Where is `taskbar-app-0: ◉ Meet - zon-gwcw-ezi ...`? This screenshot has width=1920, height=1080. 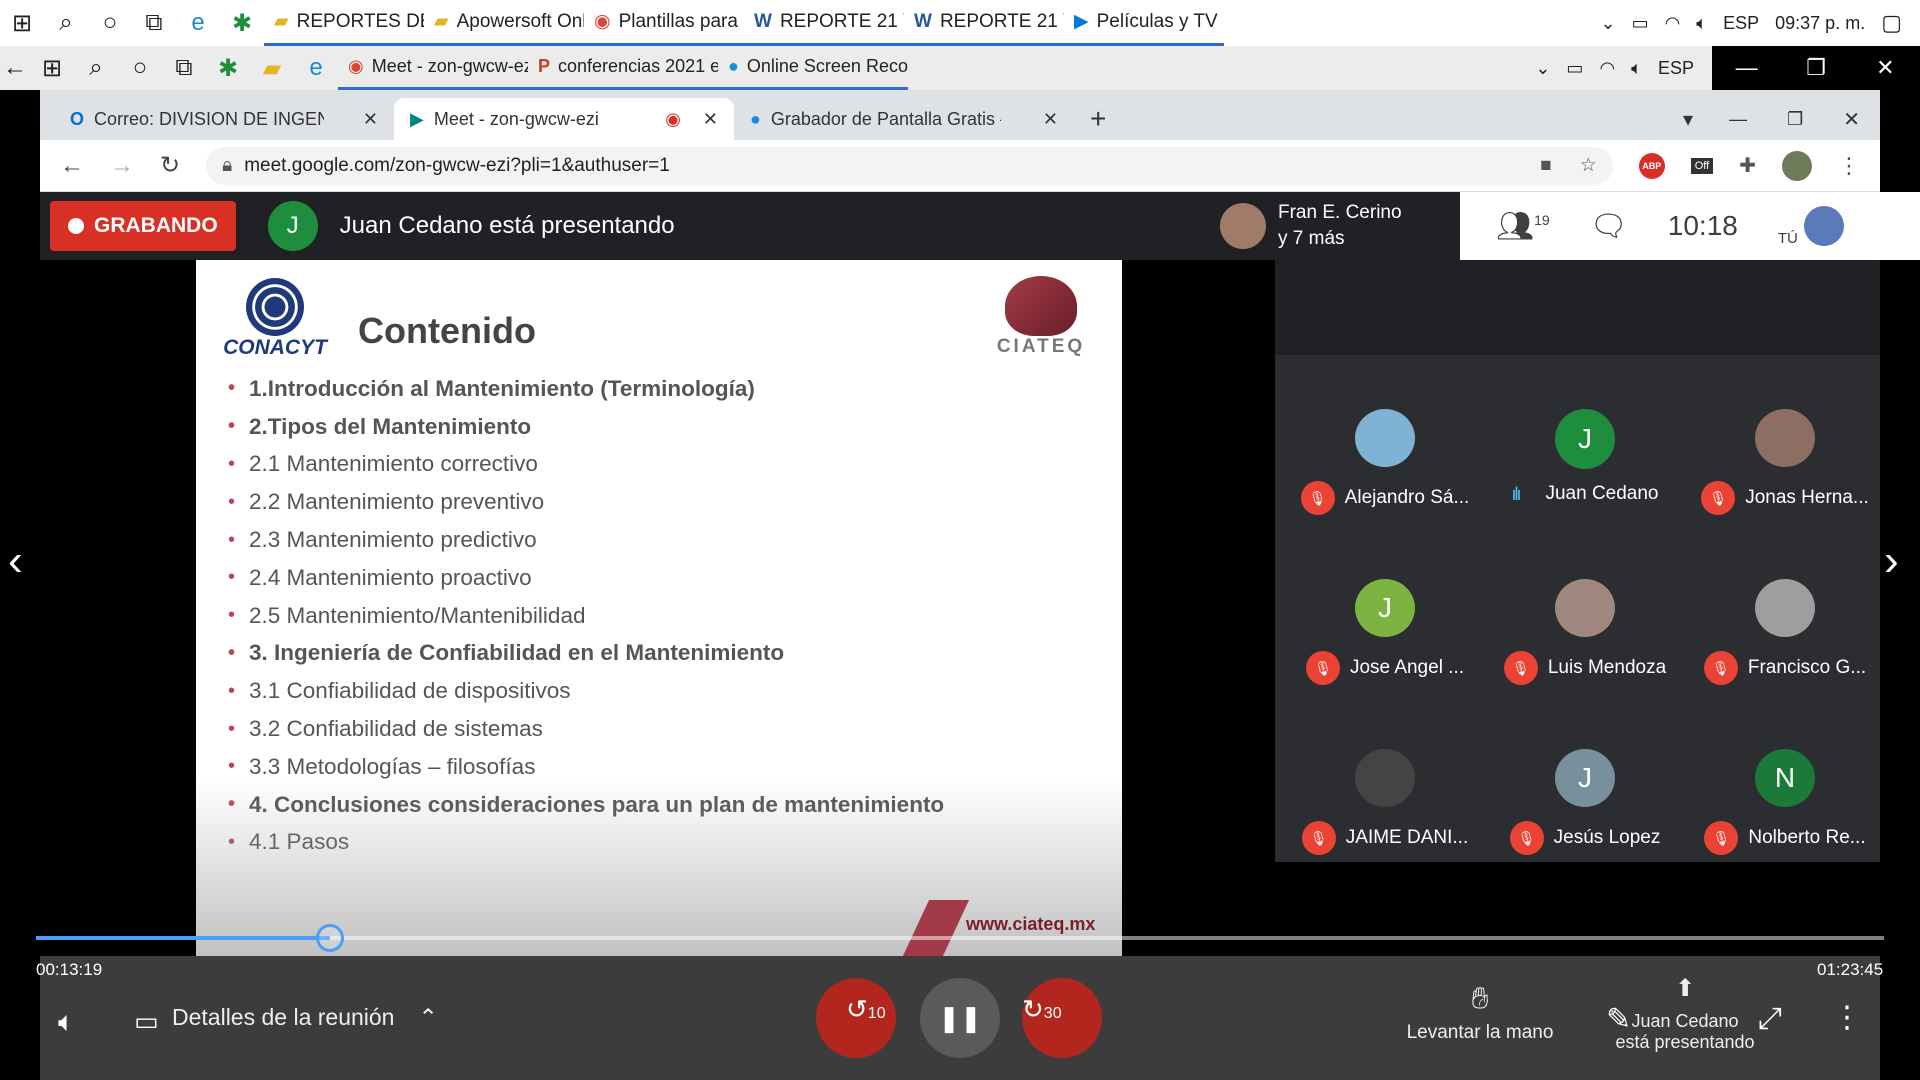 taskbar-app-0: ◉ Meet - zon-gwcw-ezi ... is located at coordinates (433, 68).